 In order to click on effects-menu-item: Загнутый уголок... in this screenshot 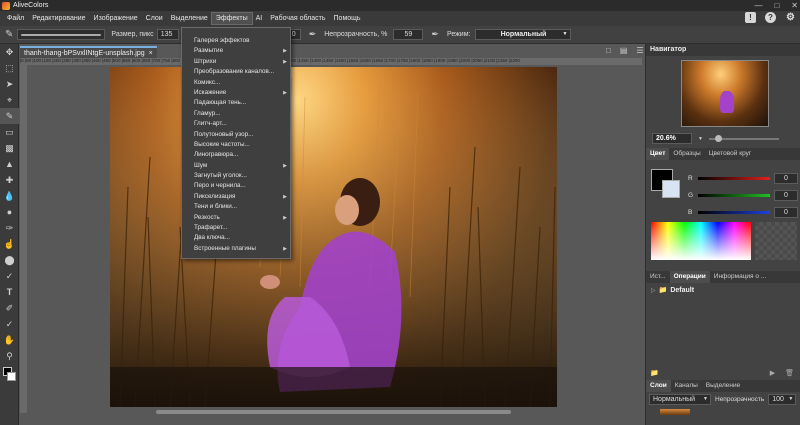, I will do `click(236, 176)`.